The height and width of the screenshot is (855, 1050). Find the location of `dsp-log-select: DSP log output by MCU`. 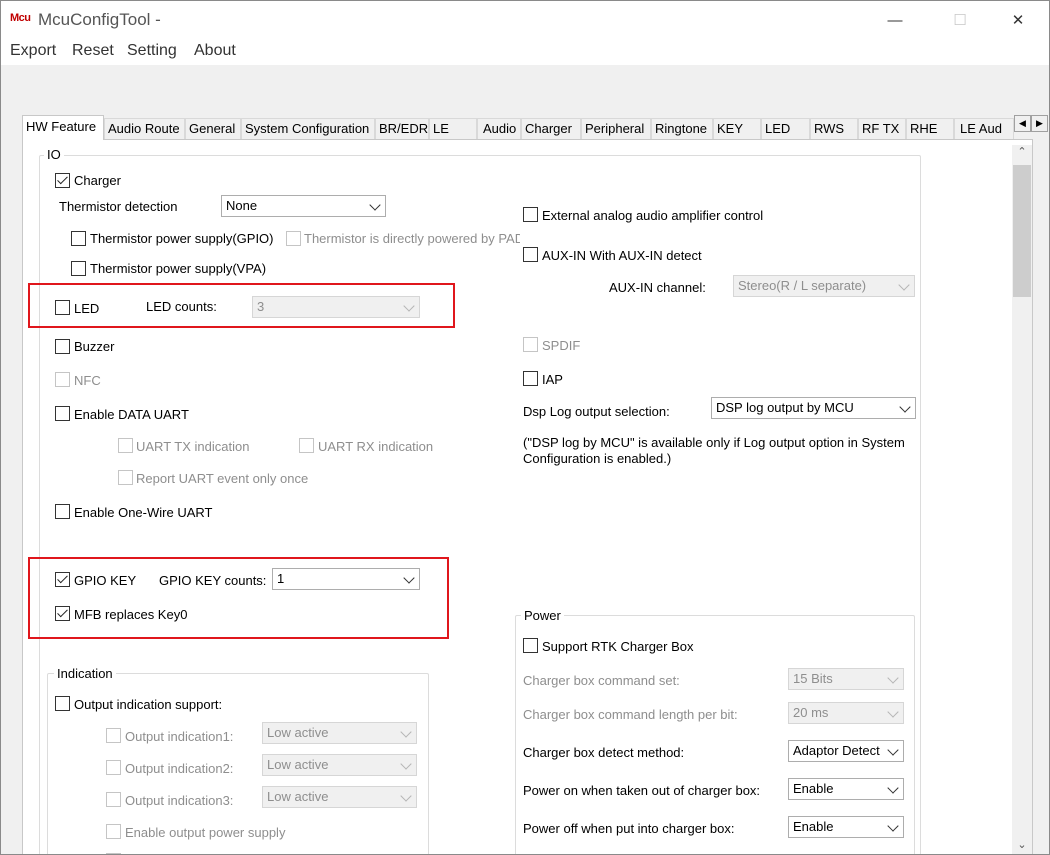

dsp-log-select: DSP log output by MCU is located at coordinates (813, 408).